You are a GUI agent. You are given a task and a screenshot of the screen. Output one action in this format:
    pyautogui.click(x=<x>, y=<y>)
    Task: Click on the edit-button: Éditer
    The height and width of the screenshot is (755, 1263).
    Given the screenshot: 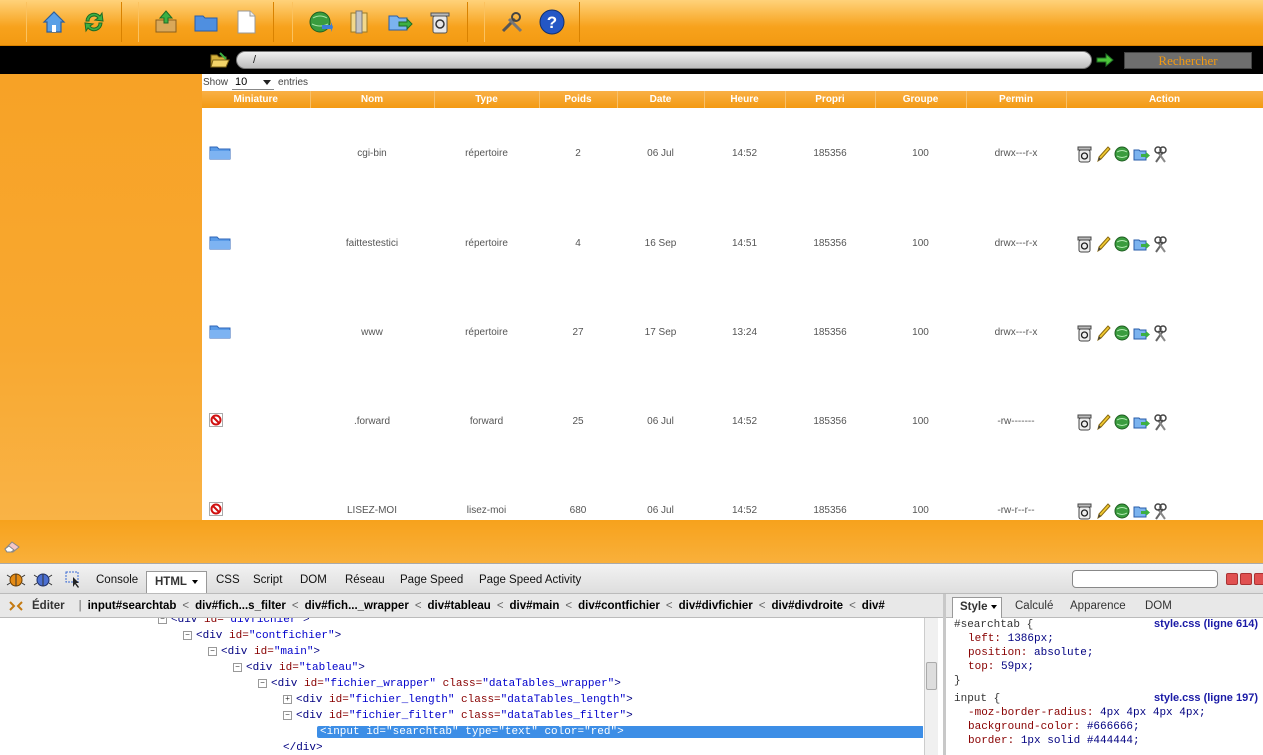 What is the action you would take?
    pyautogui.click(x=48, y=606)
    